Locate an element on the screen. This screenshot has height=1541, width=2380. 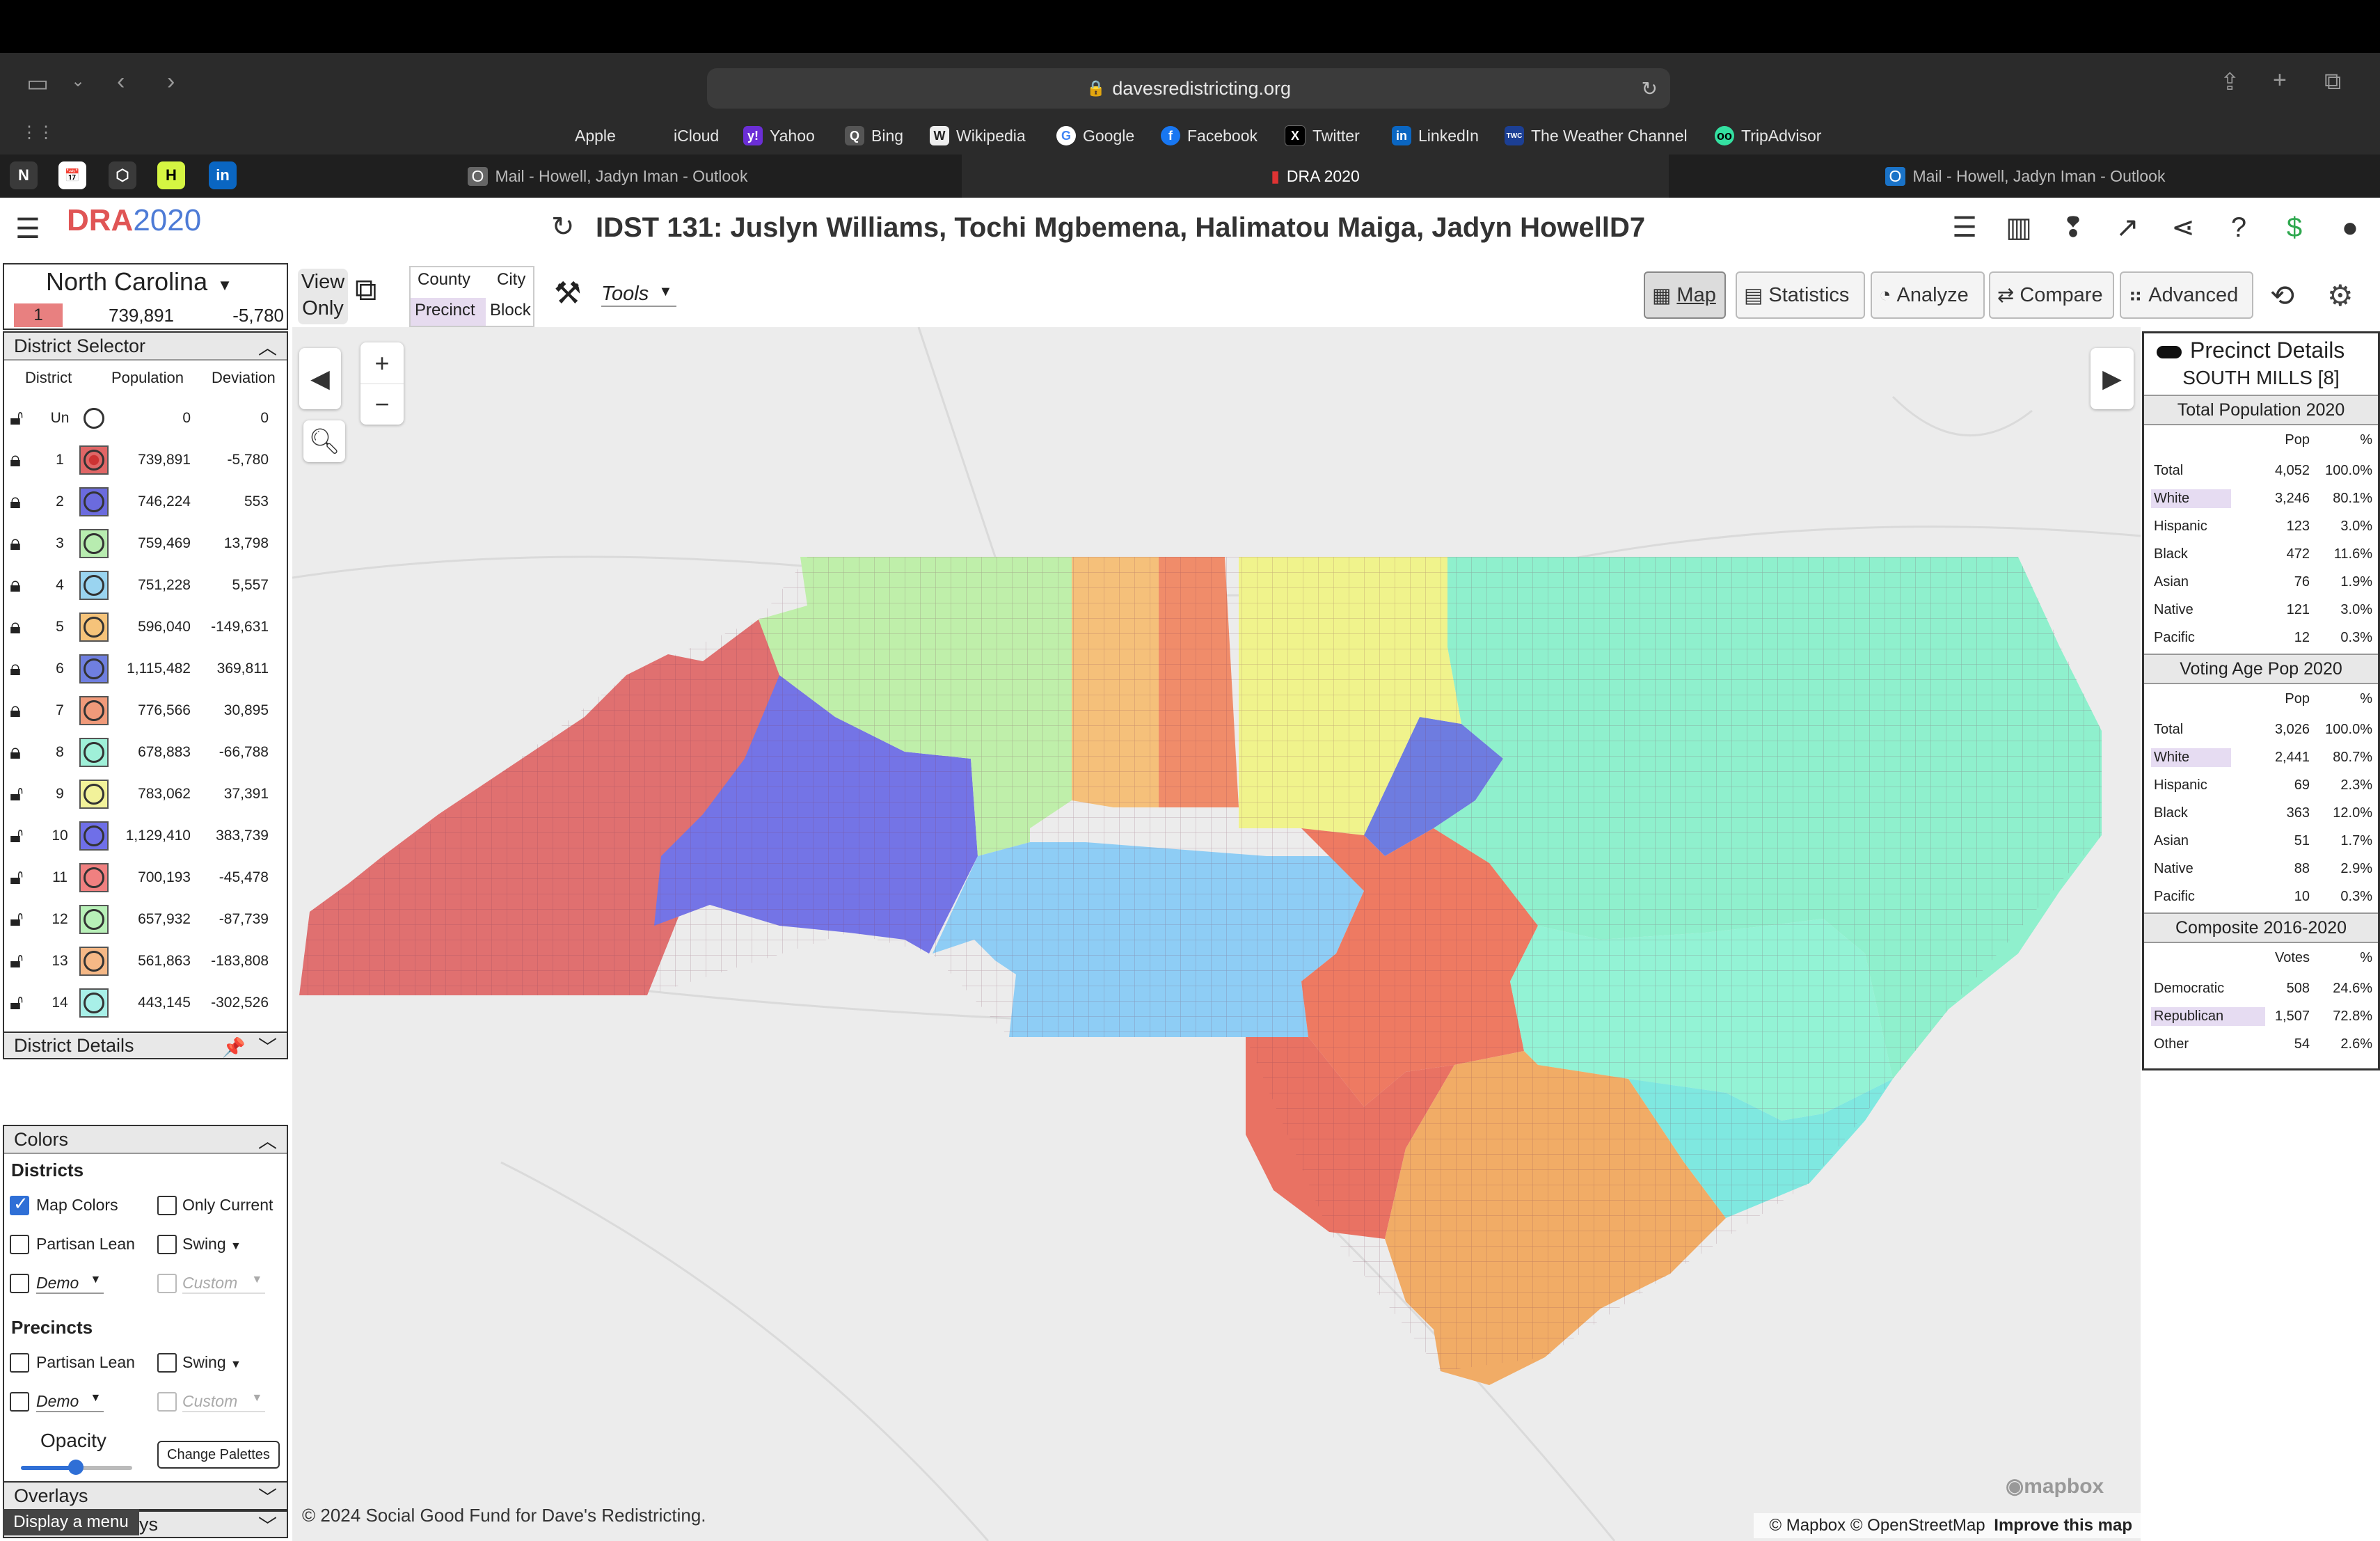
share-icon: ⋖ is located at coordinates (2183, 227).